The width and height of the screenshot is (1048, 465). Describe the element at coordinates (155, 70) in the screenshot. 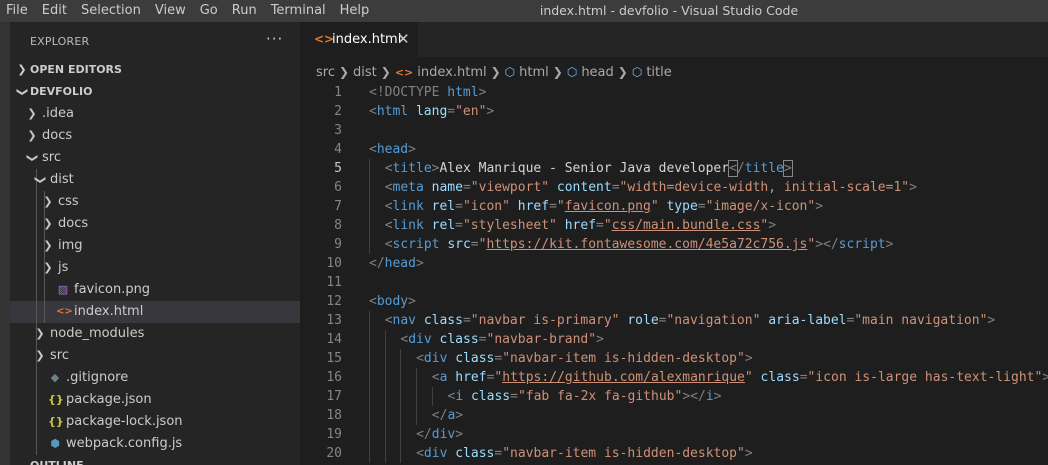

I see `open-editors-section: ❯ OPEN EDITORS` at that location.